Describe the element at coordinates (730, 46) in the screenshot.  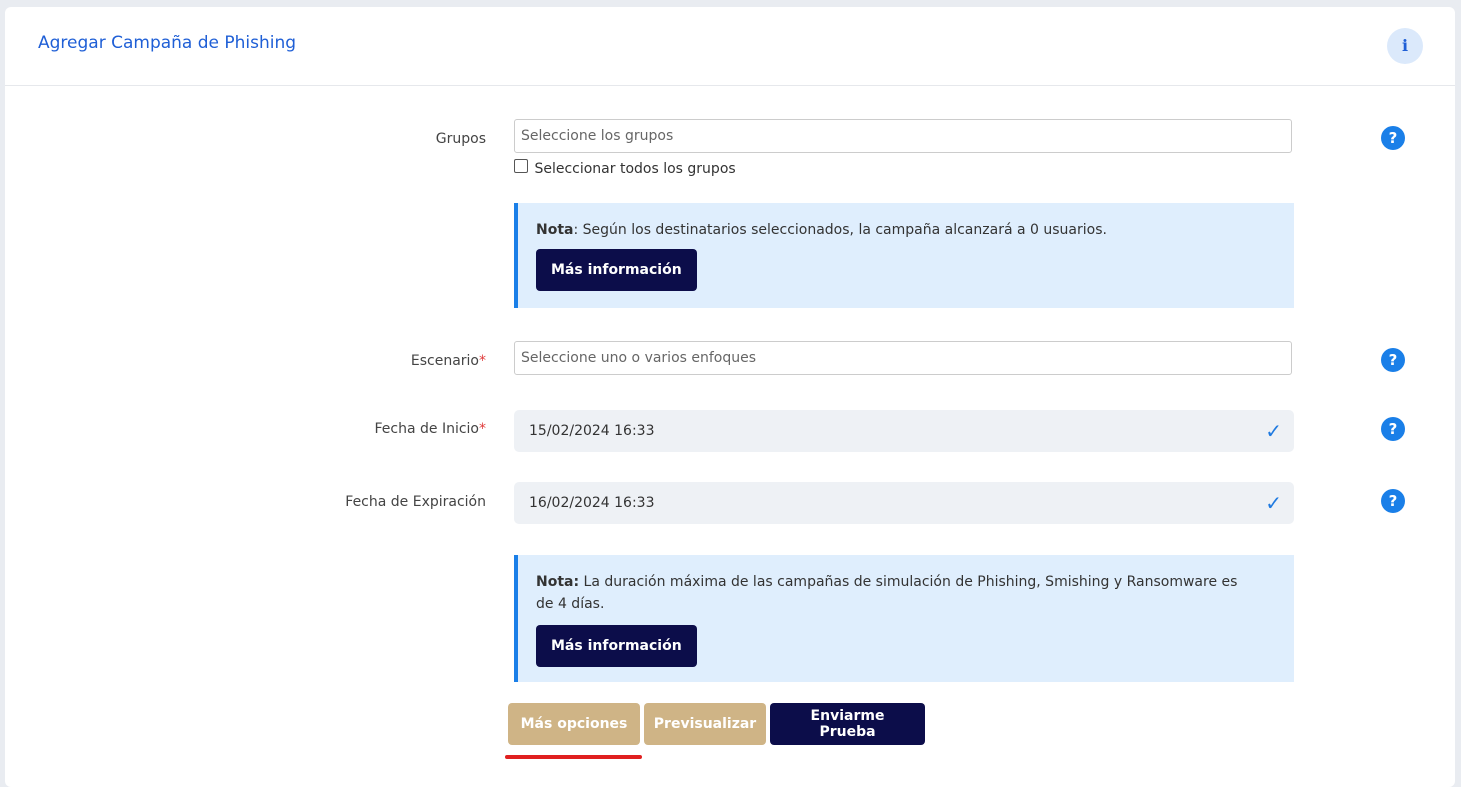
I see `card-header: Agregar Campaña de Phishing i` at that location.